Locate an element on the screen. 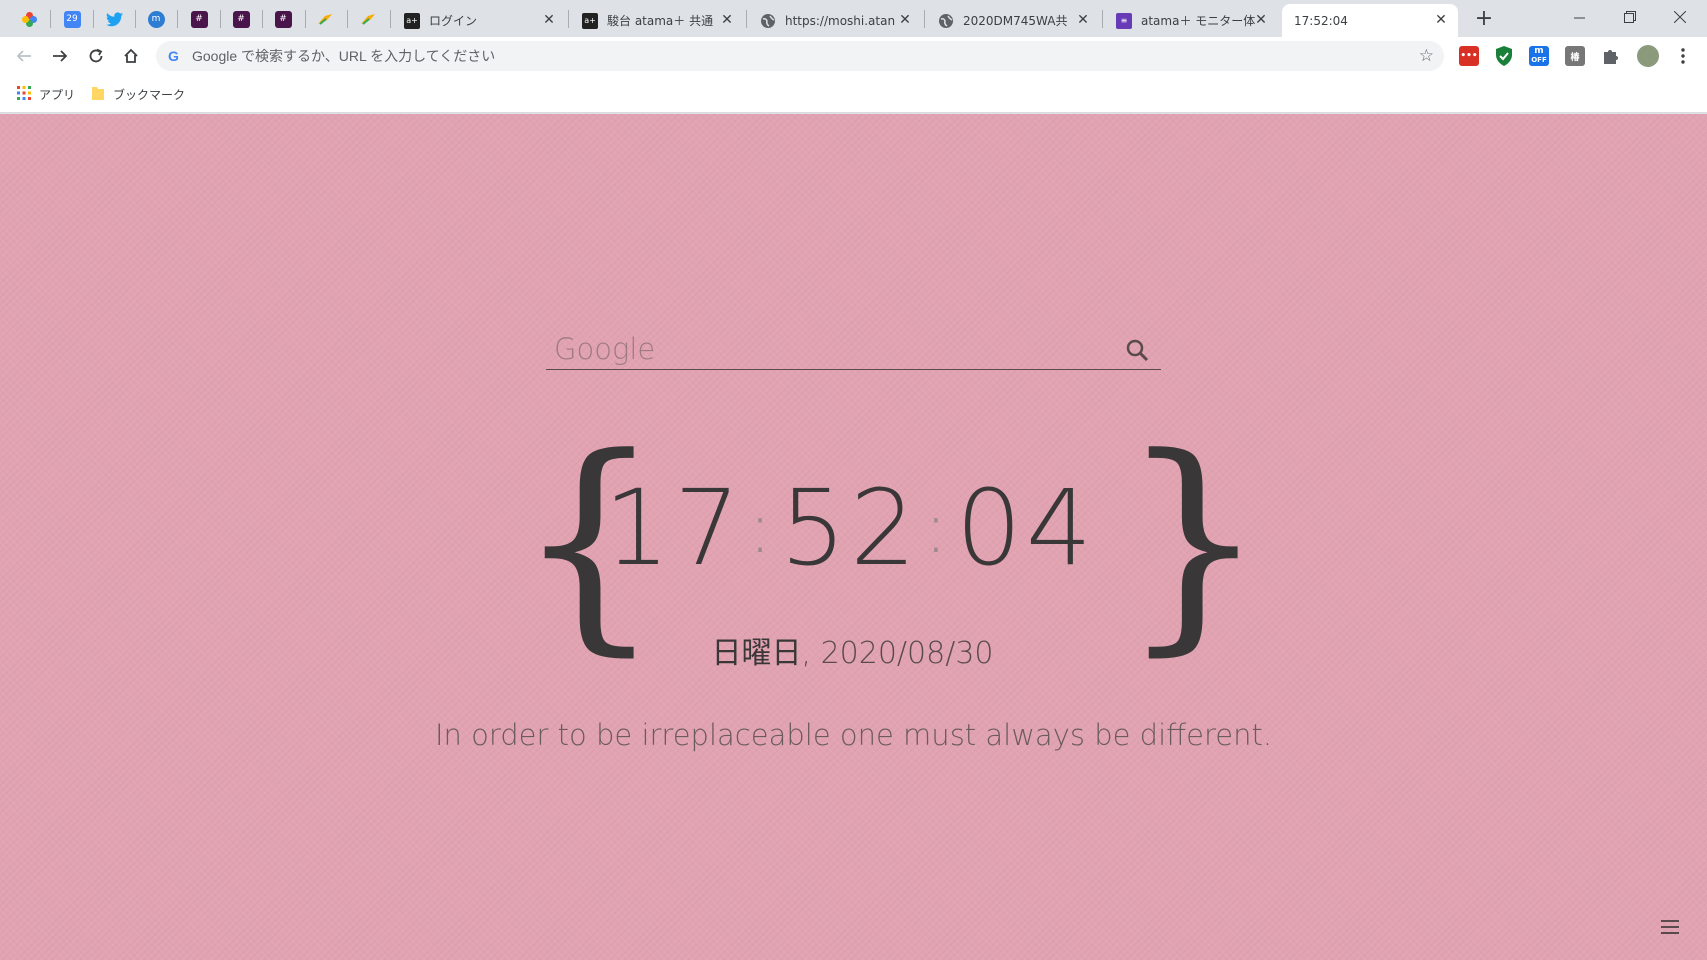 This screenshot has width=1707, height=960. clock-seconds: 04 is located at coordinates (1026, 528).